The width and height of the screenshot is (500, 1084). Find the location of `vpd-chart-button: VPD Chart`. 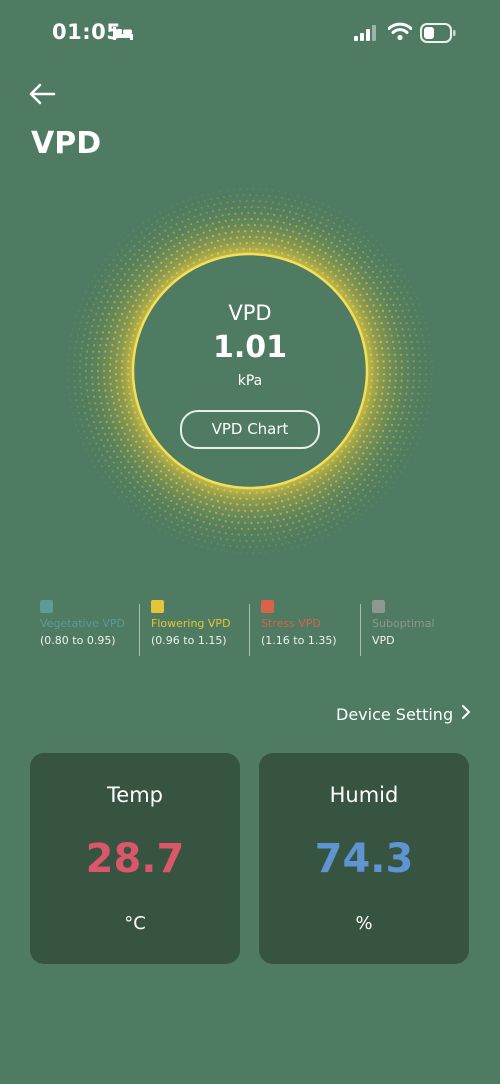

vpd-chart-button: VPD Chart is located at coordinates (250, 429).